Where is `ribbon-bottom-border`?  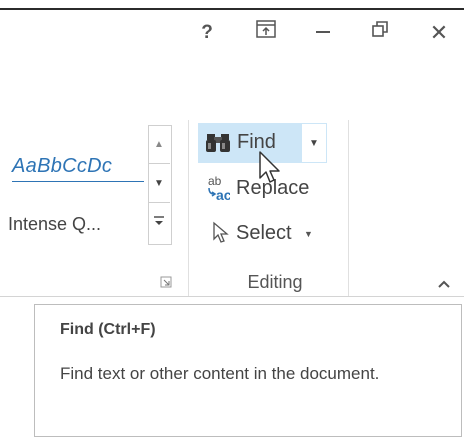 ribbon-bottom-border is located at coordinates (232, 296).